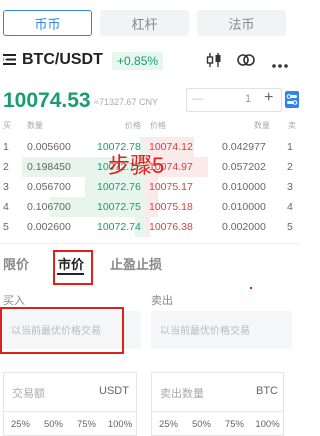  Describe the element at coordinates (144, 23) in the screenshot. I see `tab-margin: 杠杆` at that location.